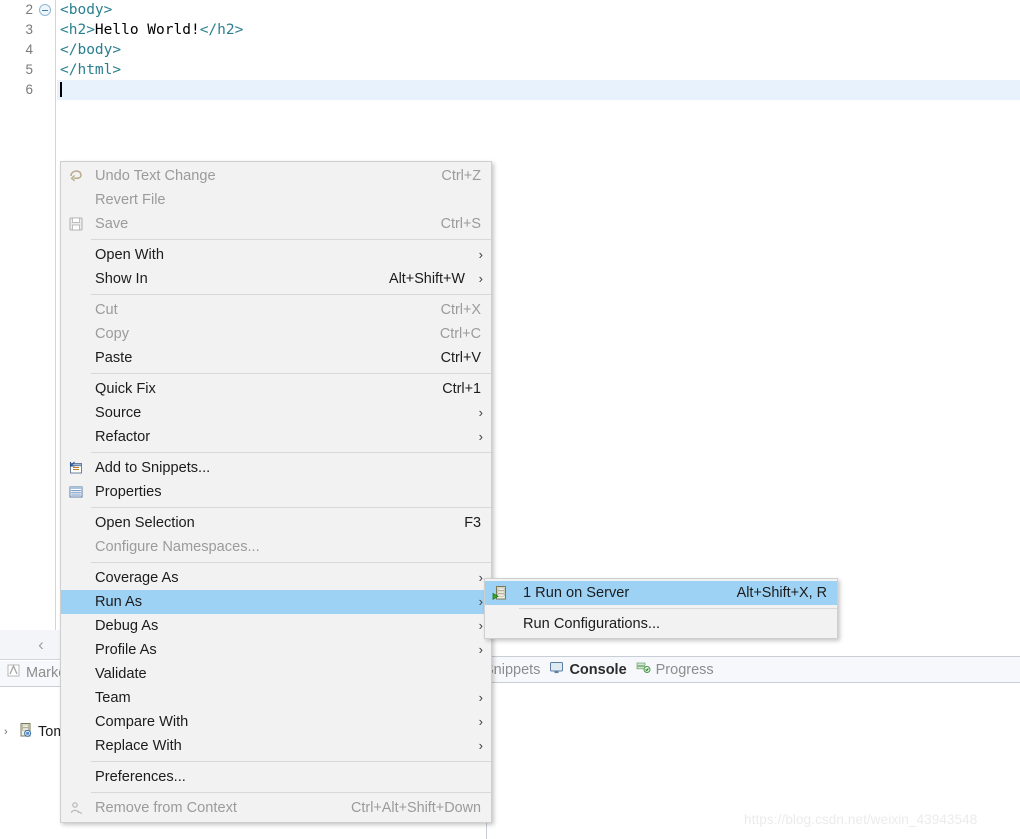  I want to click on menu-item-refactor: Refactor ›, so click(276, 437).